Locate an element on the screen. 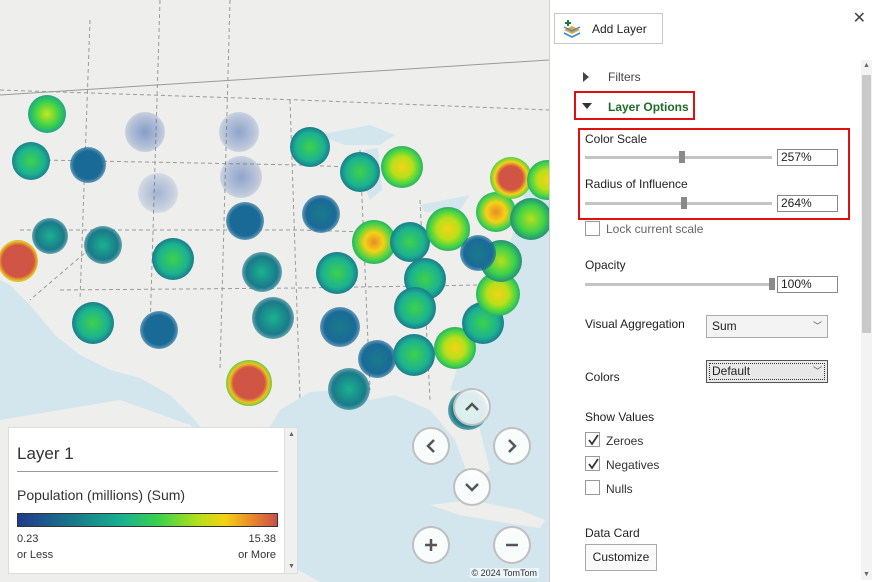 The image size is (874, 582). pan-right-button is located at coordinates (512, 446).